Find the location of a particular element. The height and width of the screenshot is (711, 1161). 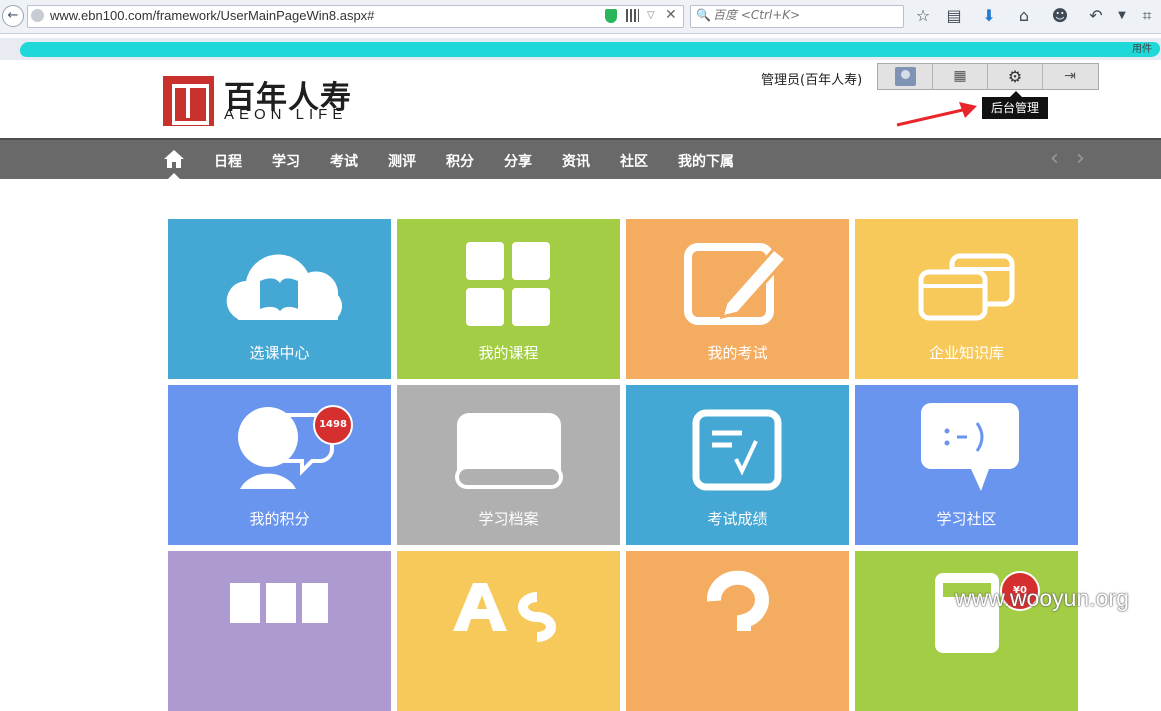

tile-row3-4: ¥0 is located at coordinates (966, 631).